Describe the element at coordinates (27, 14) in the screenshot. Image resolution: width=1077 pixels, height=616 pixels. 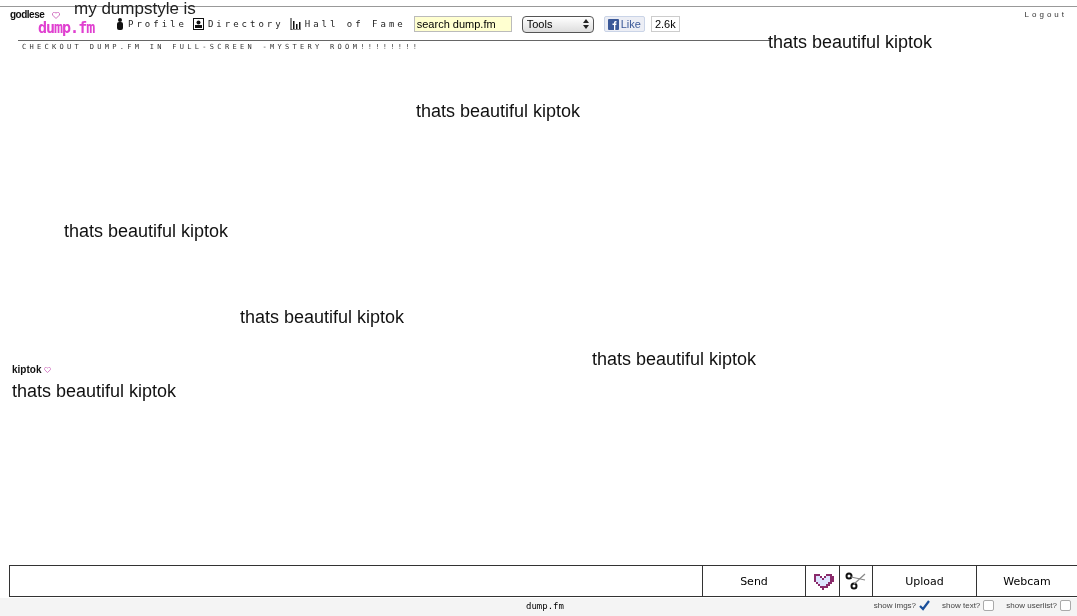
I see `username-link: godlese` at that location.